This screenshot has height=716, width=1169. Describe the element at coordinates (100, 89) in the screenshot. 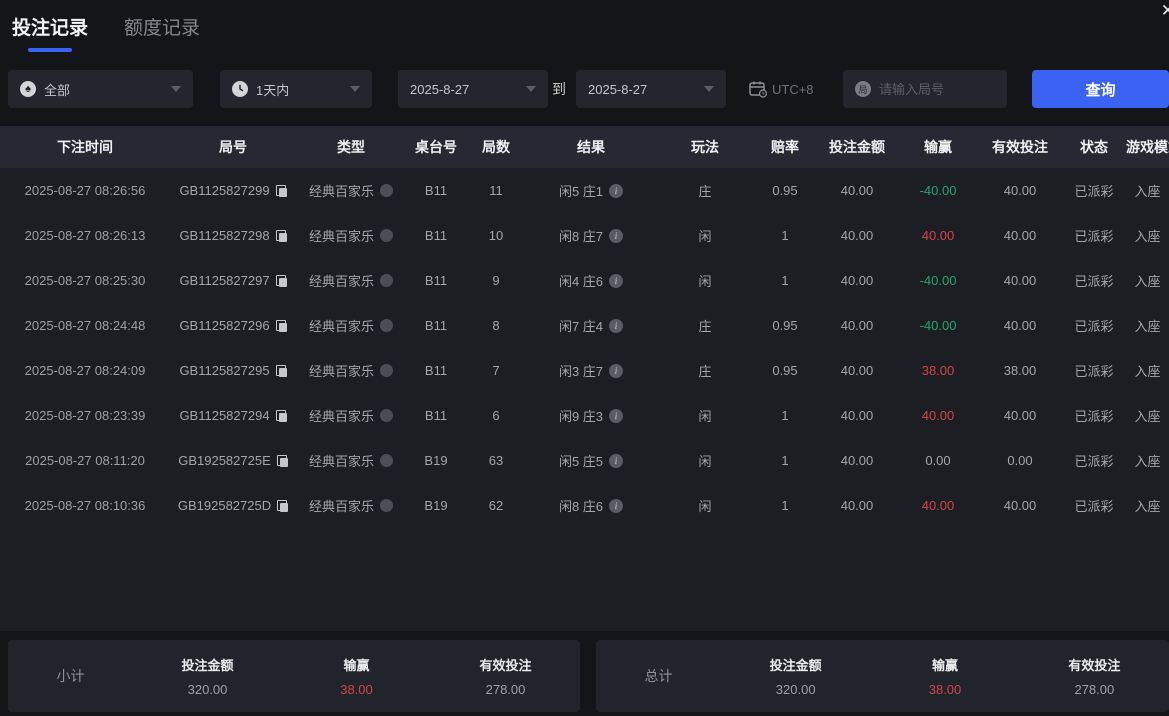

I see `game-type-select: ♠ 全部` at that location.